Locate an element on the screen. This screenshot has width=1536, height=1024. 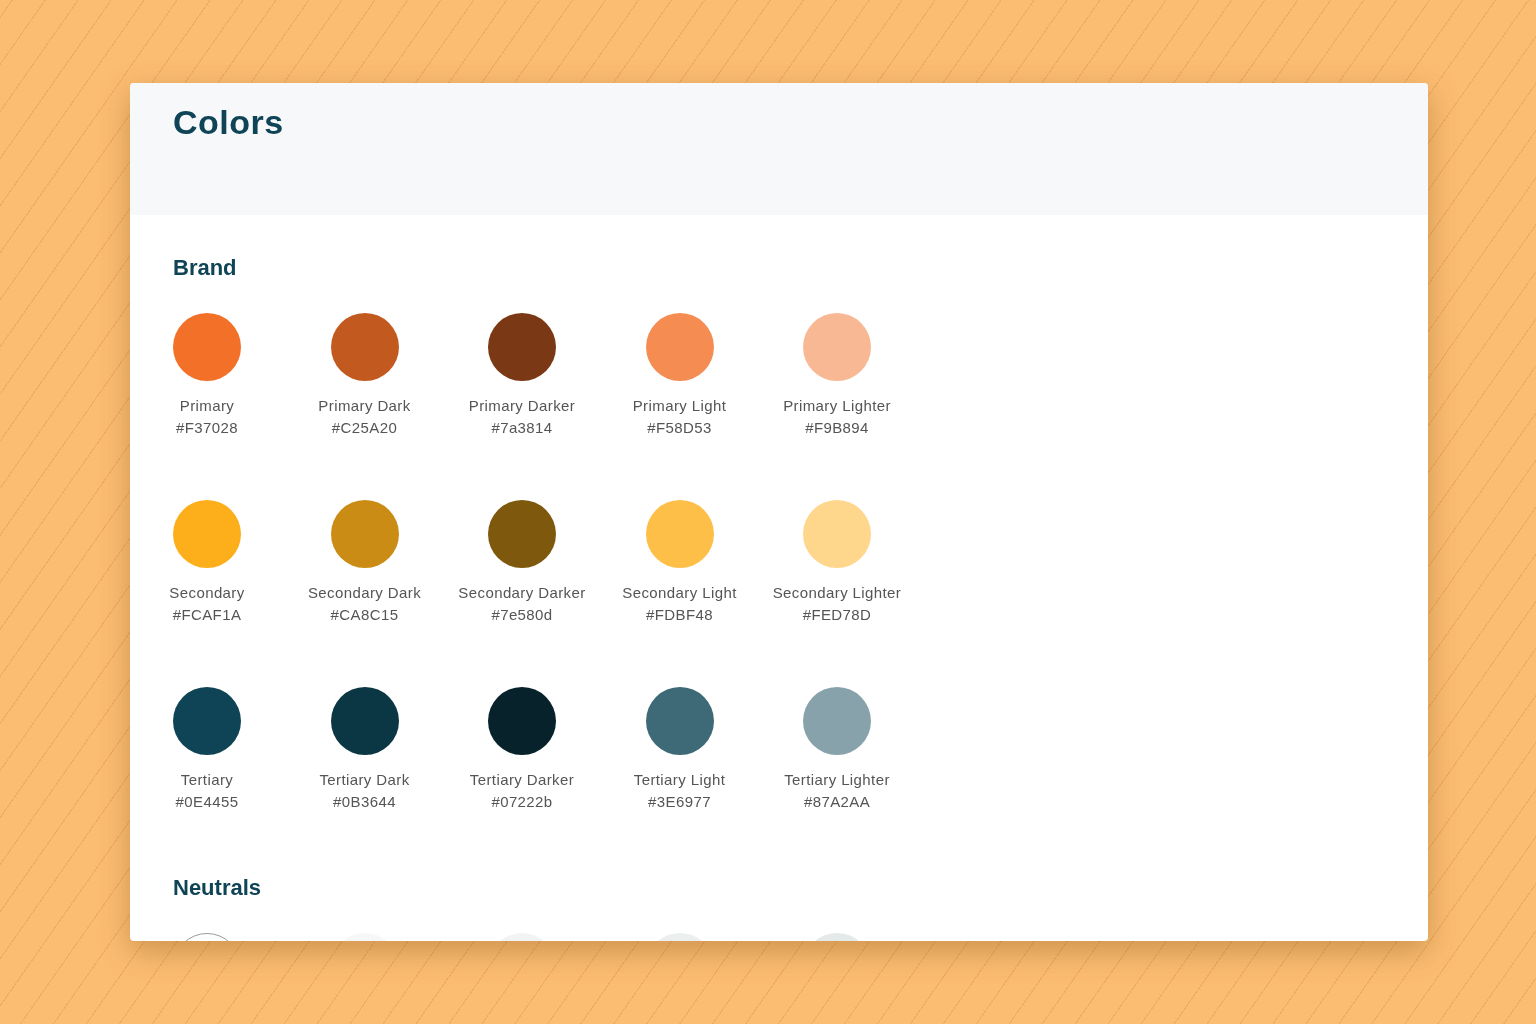
color-name: Primary Dark is located at coordinates (364, 406).